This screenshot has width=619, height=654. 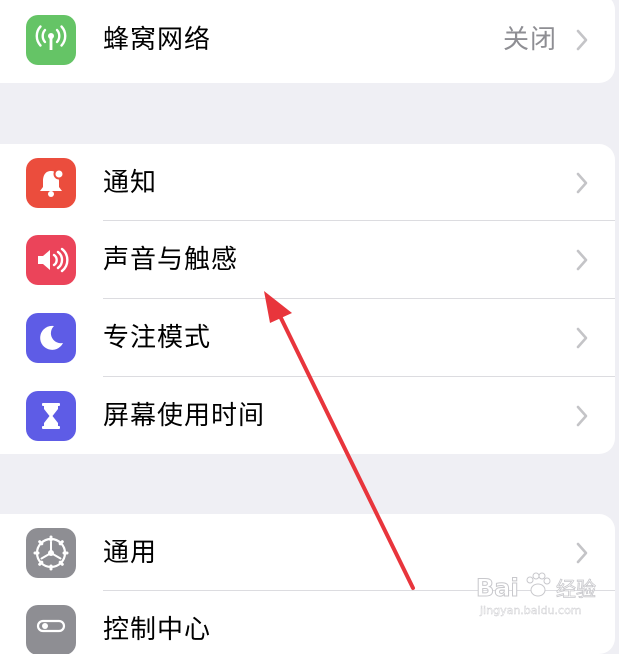 I want to click on settings-row-label: 声音与触感, so click(x=171, y=260).